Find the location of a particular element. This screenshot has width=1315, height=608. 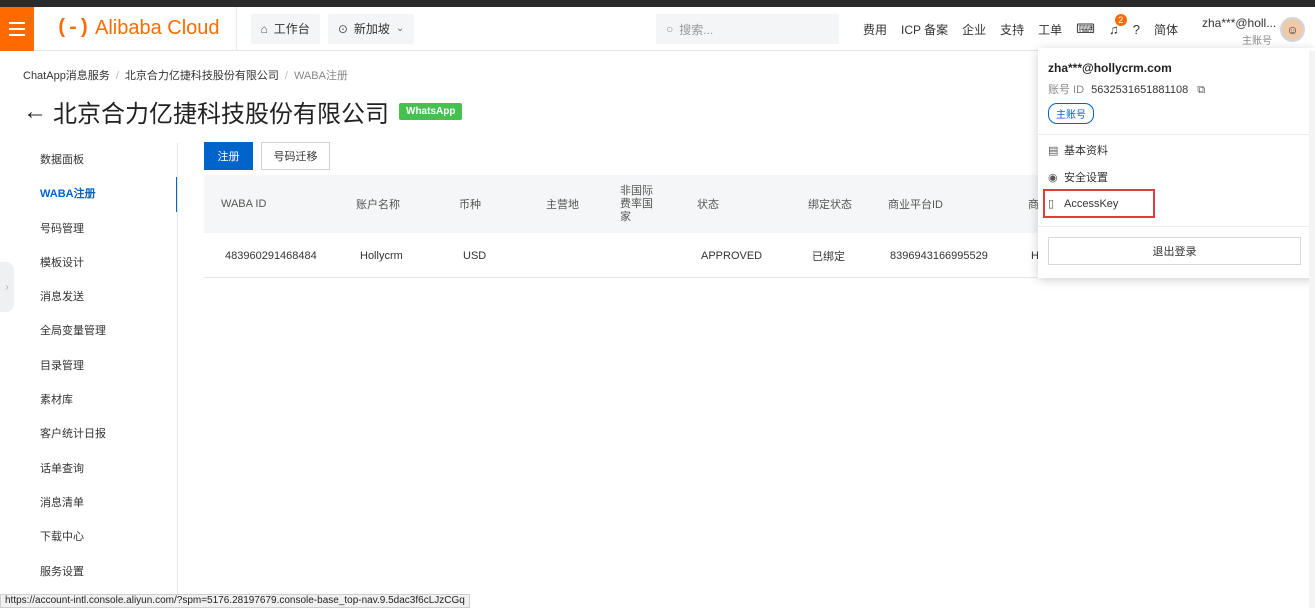

cell-waba-id: 483960291468484 is located at coordinates (271, 255).